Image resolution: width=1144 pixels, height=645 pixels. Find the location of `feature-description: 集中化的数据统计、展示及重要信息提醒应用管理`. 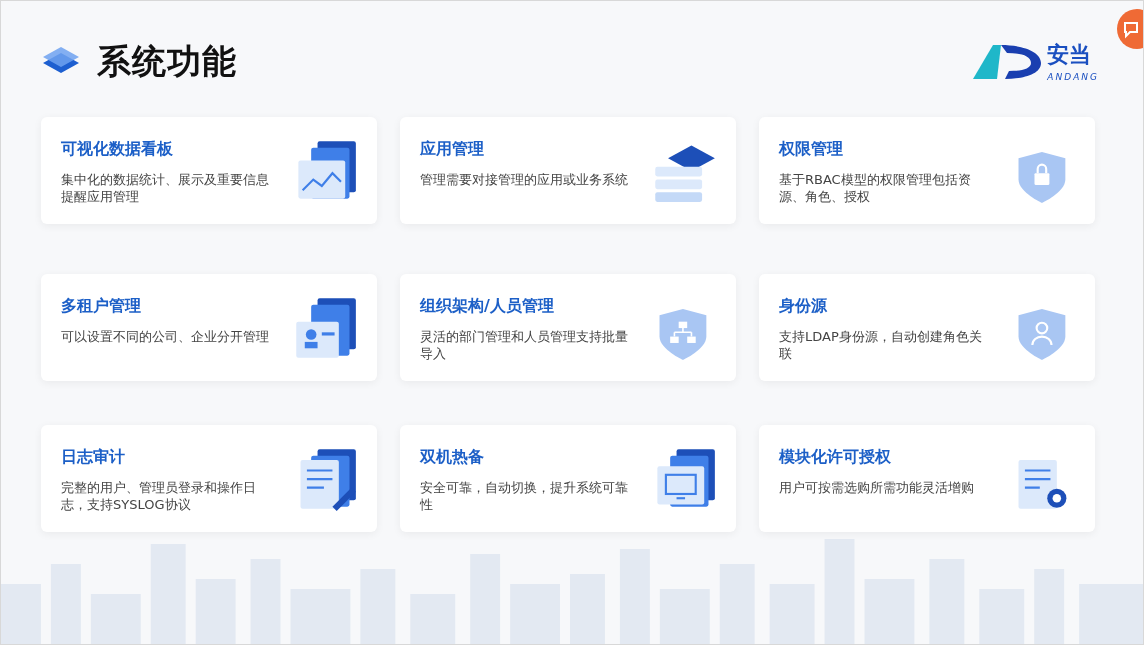

feature-description: 集中化的数据统计、展示及重要信息提醒应用管理 is located at coordinates (165, 188).